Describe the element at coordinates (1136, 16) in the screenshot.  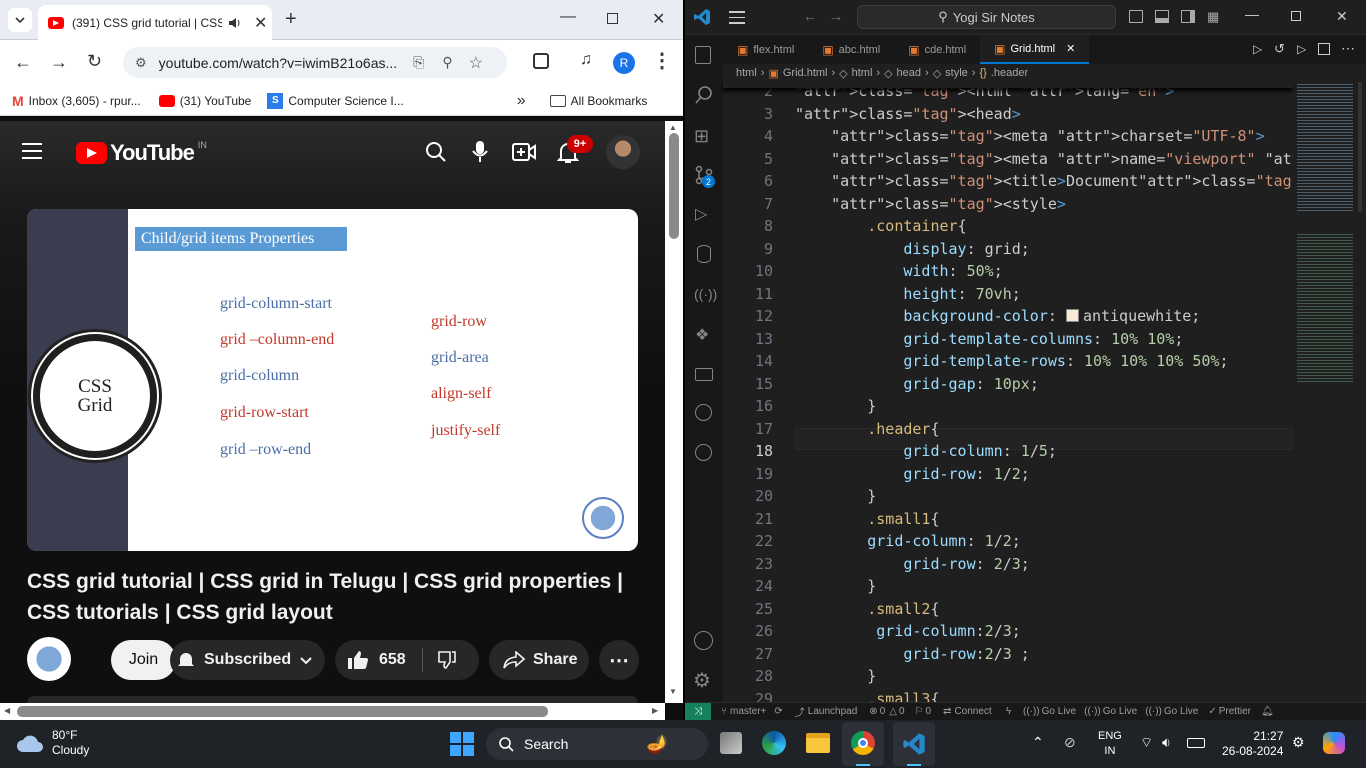
I see `toggle-sidebar-icon` at that location.